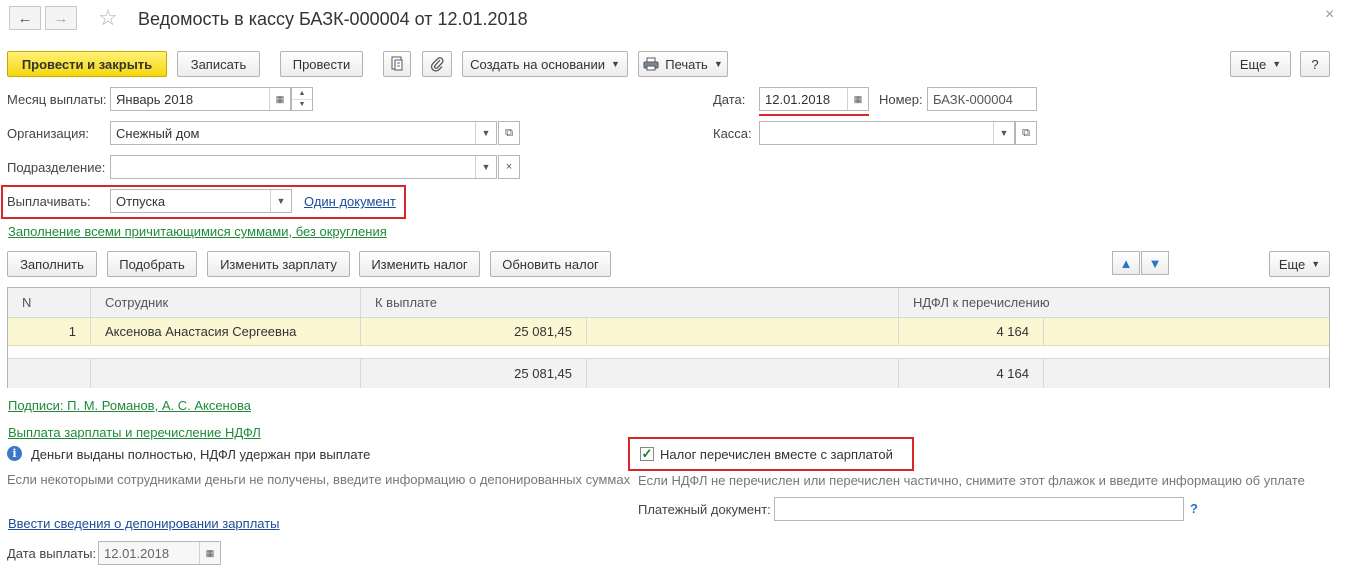 This screenshot has height=571, width=1349. I want to click on tax-transferred-checkbox: ✓, so click(647, 454).